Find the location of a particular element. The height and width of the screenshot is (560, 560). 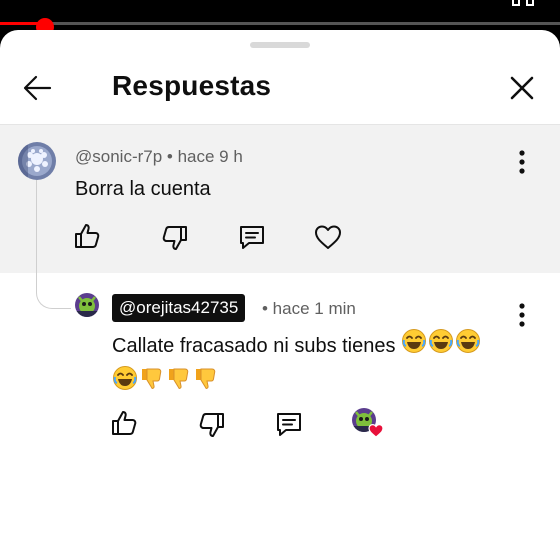

comment-meta: @sonic-r7p • hace 9 h is located at coordinates (159, 156).